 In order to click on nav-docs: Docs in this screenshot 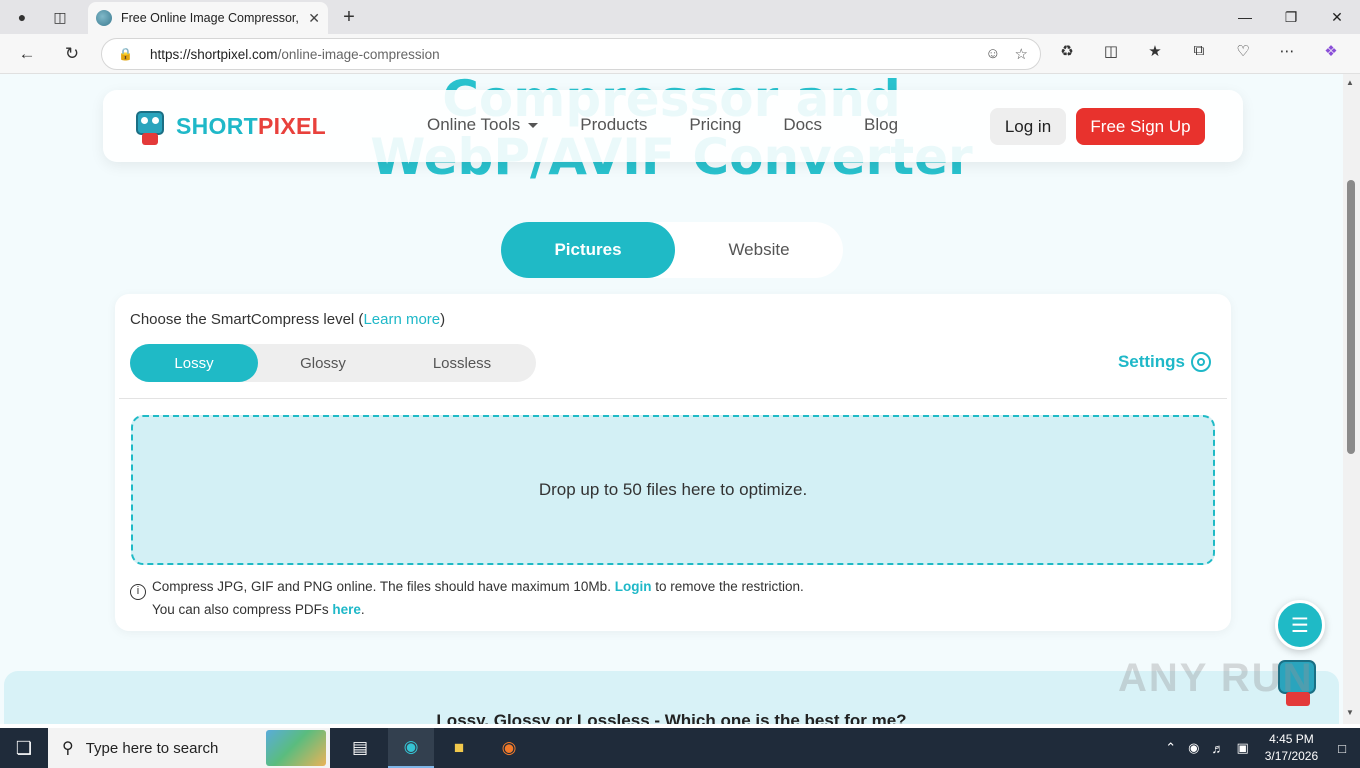, I will do `click(802, 125)`.